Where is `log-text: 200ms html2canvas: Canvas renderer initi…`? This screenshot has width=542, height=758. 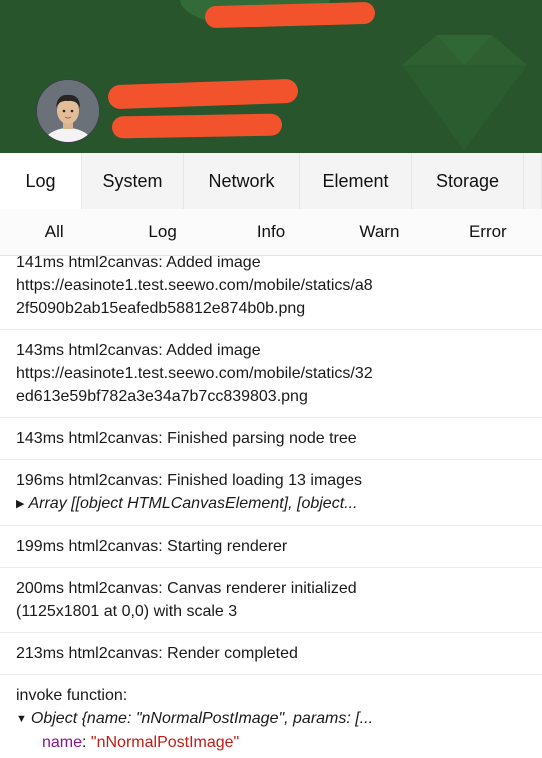
log-text: 200ms html2canvas: Canvas renderer initi… is located at coordinates (186, 588).